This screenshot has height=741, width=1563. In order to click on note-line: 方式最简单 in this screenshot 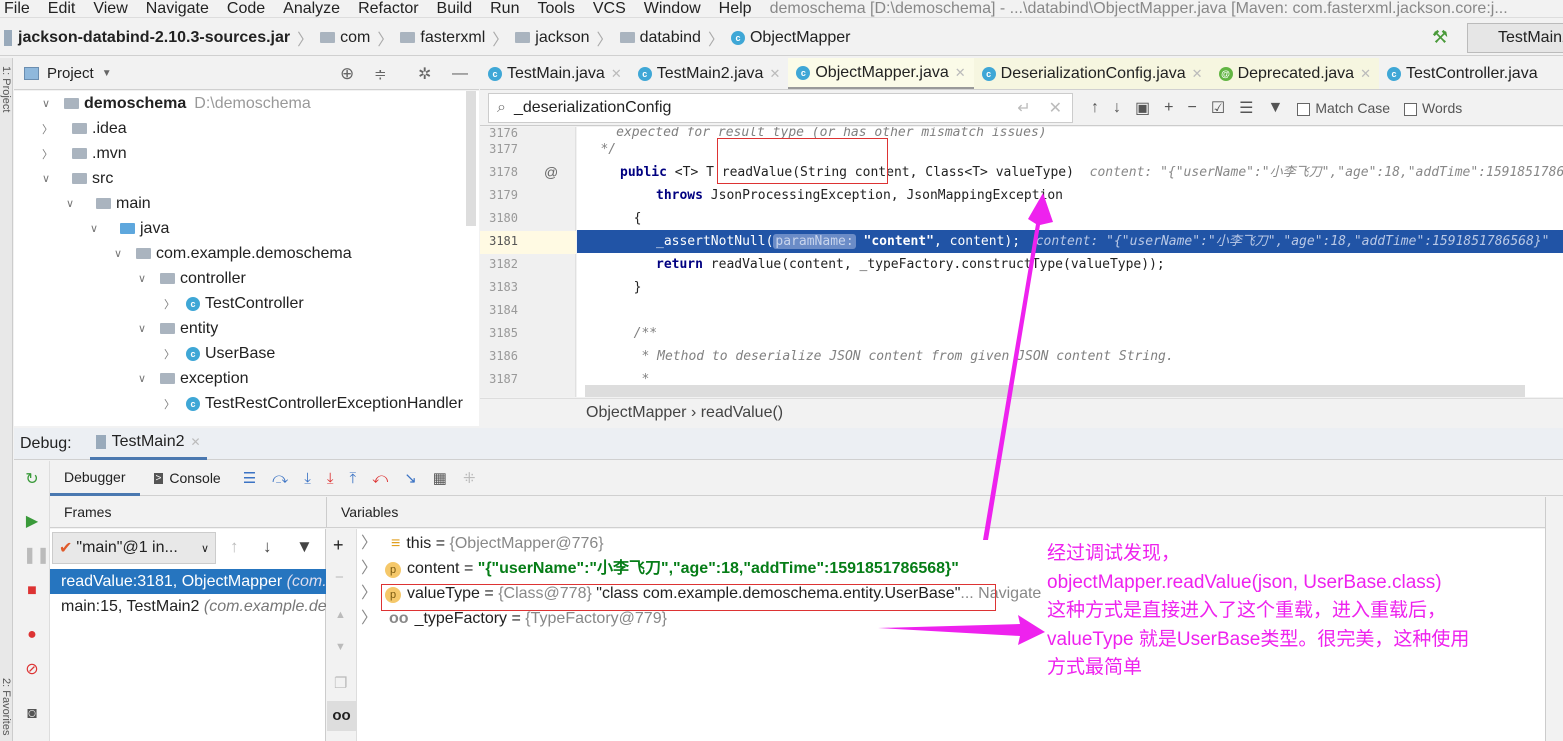, I will do `click(1095, 667)`.